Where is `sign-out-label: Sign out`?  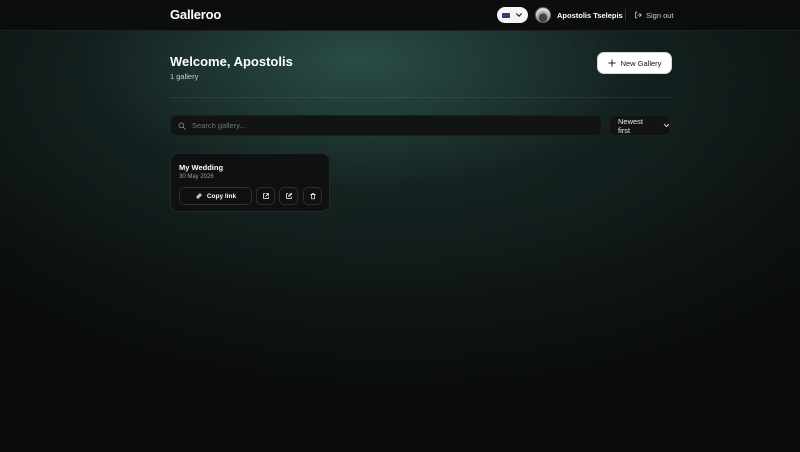 sign-out-label: Sign out is located at coordinates (660, 15).